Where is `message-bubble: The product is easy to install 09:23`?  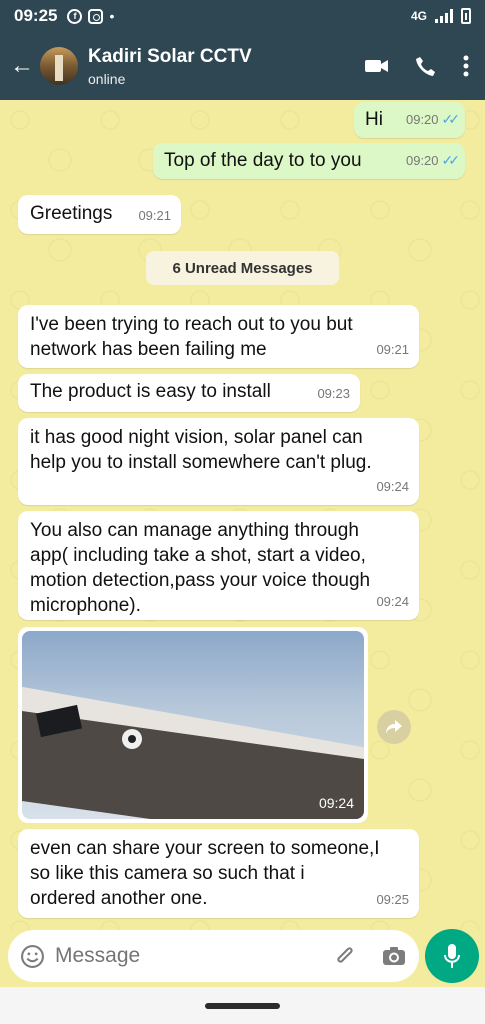
message-bubble: The product is easy to install 09:23 is located at coordinates (189, 393).